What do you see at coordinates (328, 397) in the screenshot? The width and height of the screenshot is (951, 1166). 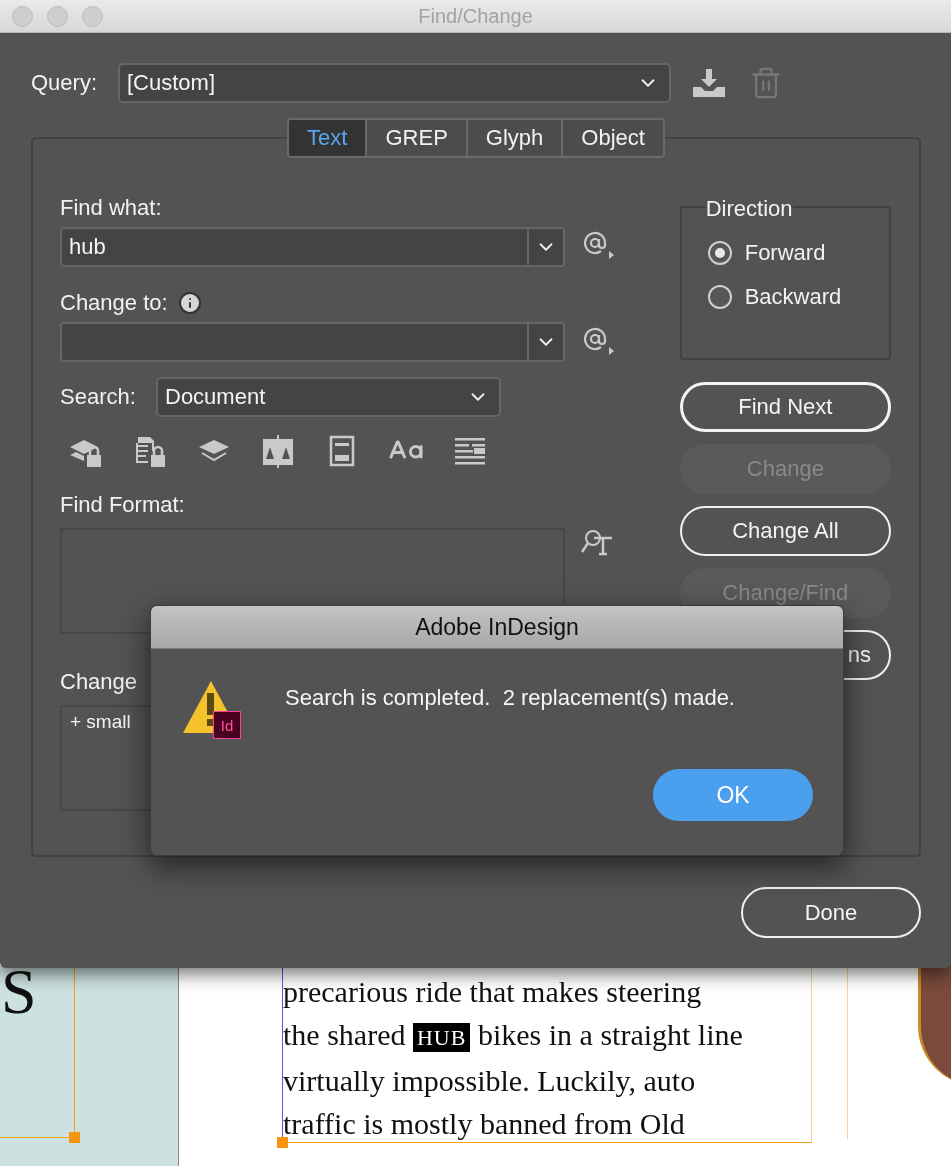 I see `search-dropdown: Document` at bounding box center [328, 397].